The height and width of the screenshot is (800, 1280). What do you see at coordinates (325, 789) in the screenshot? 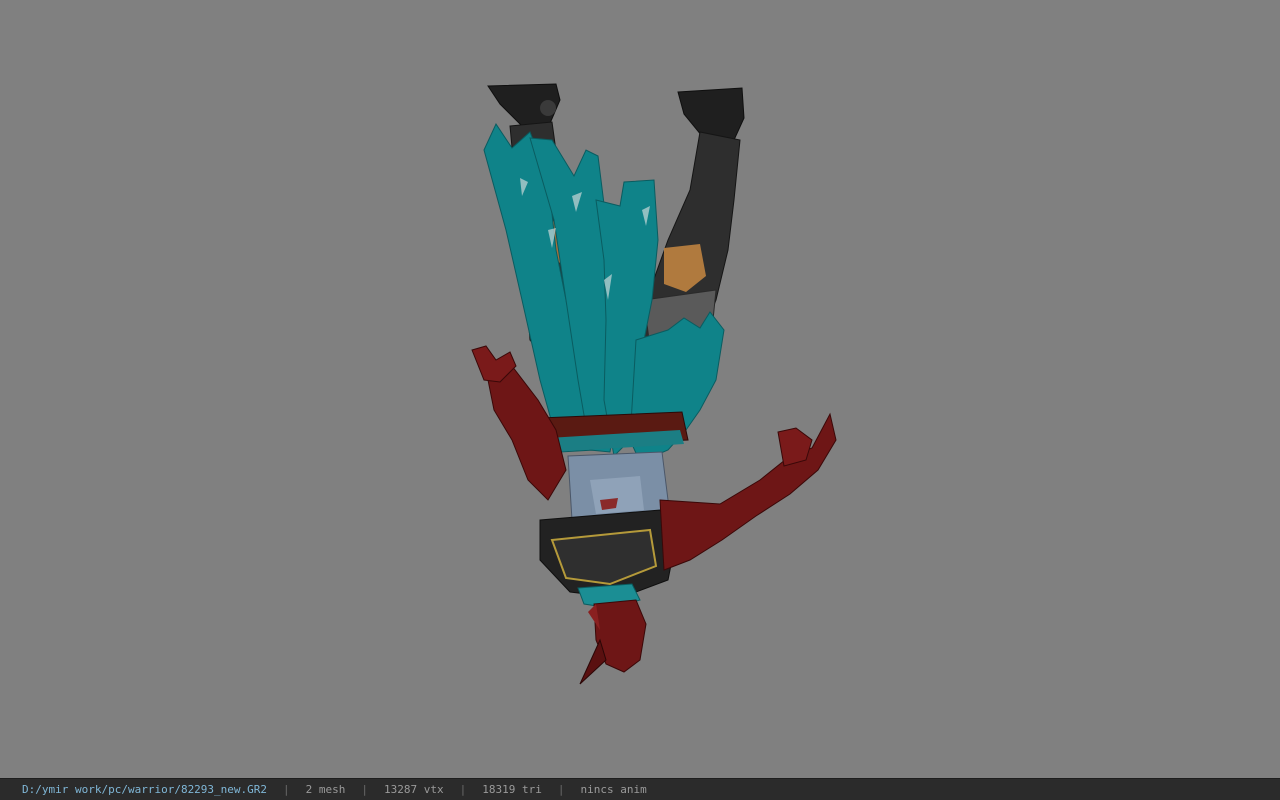
I see `status-mesh-count: 2 mesh` at bounding box center [325, 789].